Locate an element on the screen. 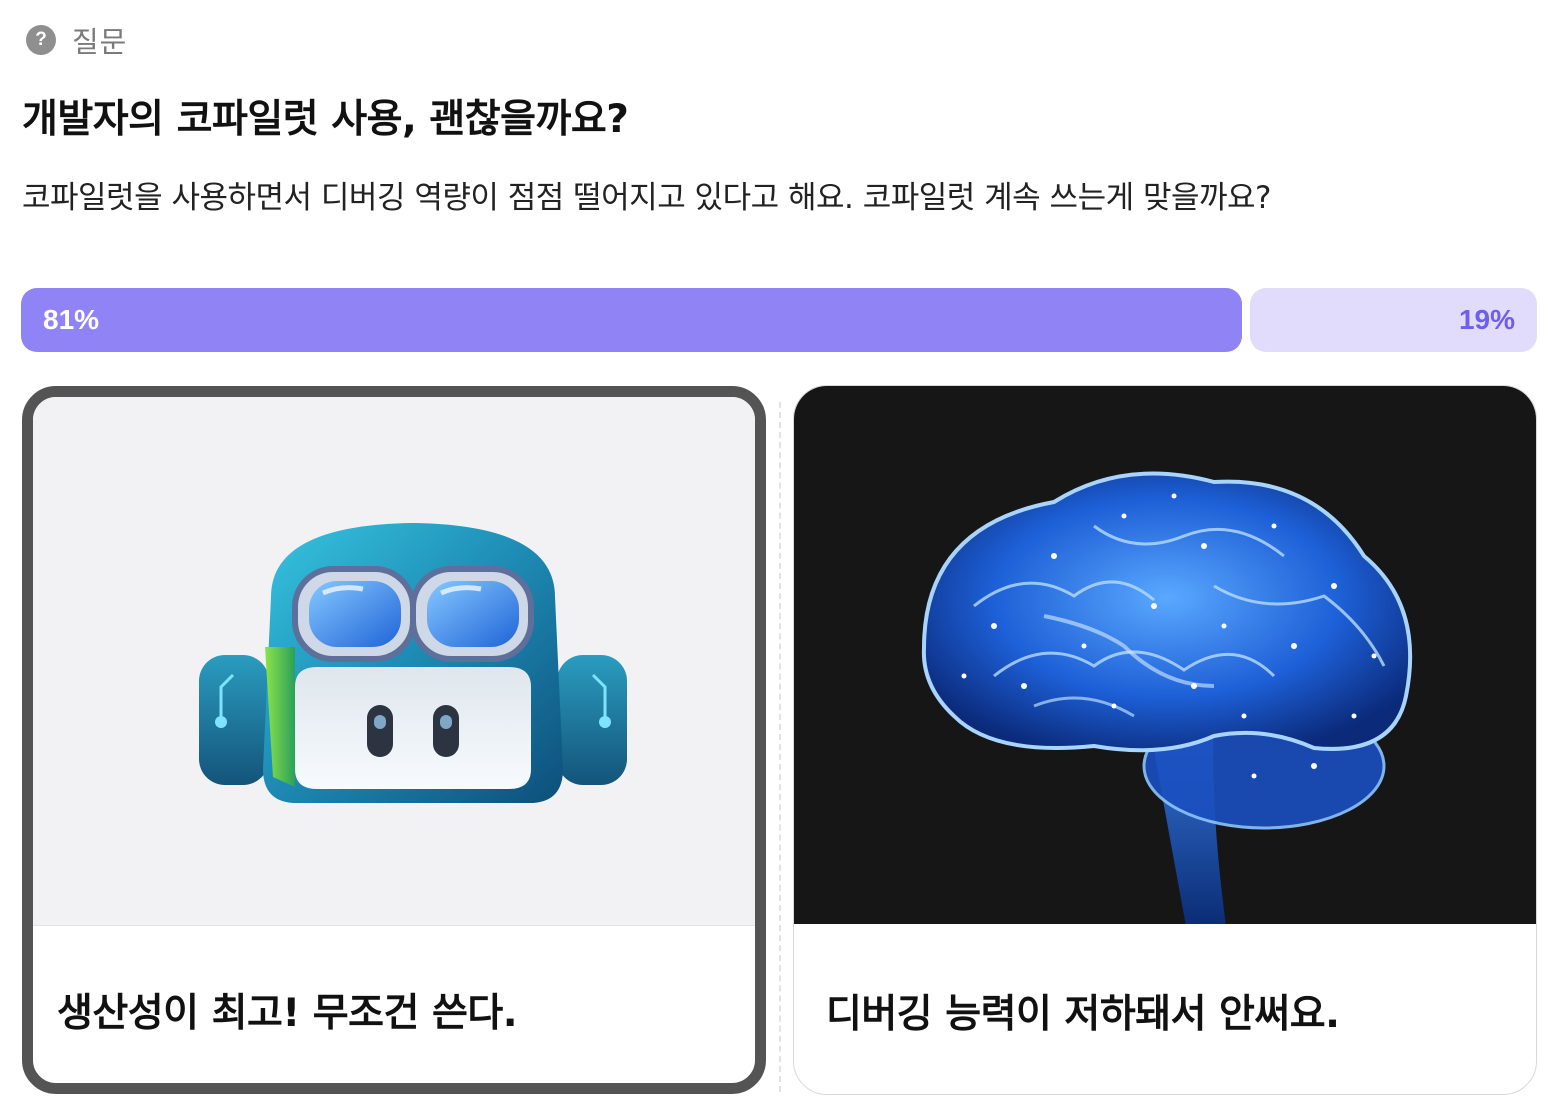 This screenshot has height=1116, width=1557. copilot-robot-icon is located at coordinates (413, 663).